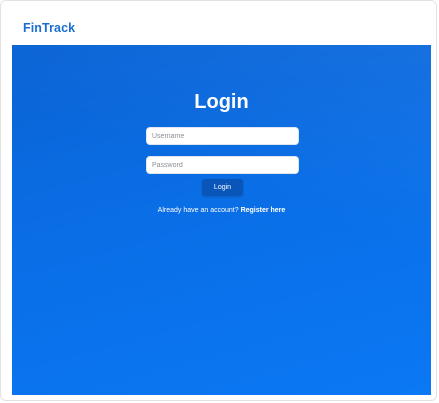 This screenshot has width=439, height=403. I want to click on register-link: Register here, so click(263, 210).